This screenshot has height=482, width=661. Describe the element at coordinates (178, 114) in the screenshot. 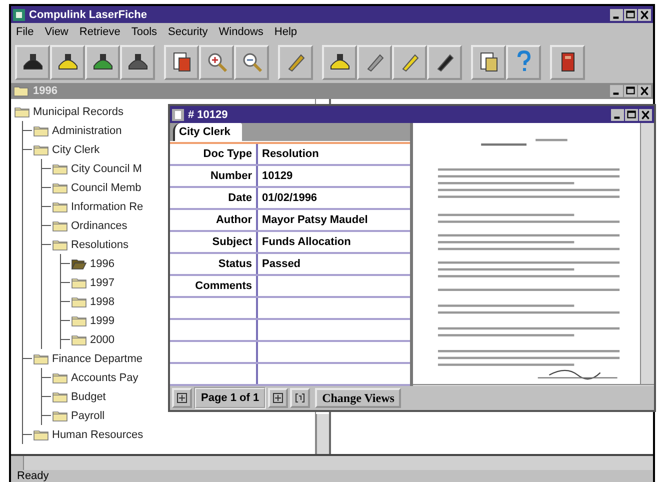

I see `document-icon` at that location.